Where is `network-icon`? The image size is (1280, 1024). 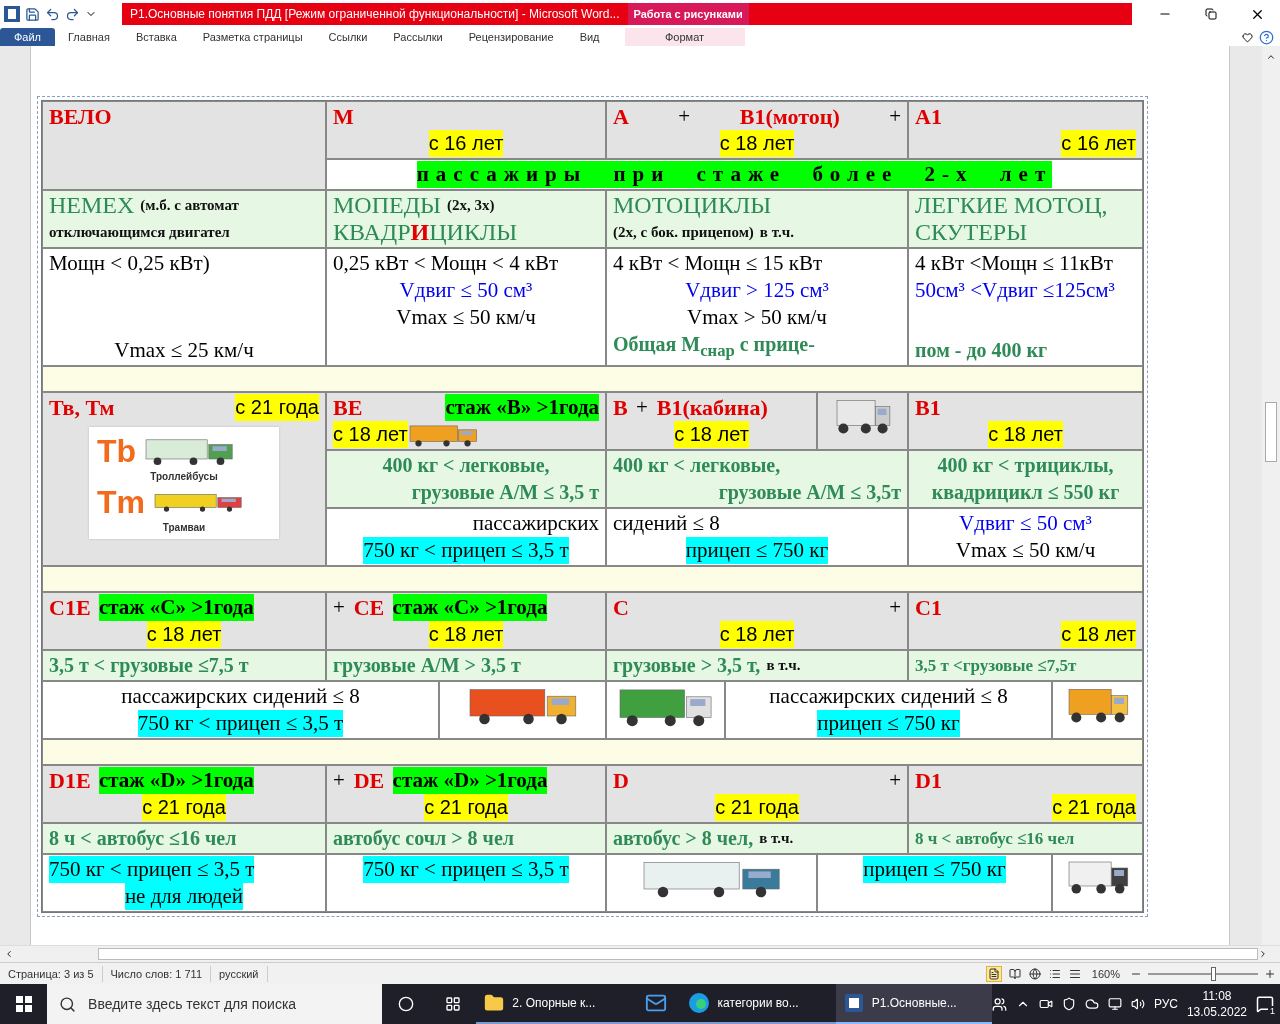 network-icon is located at coordinates (1114, 1004).